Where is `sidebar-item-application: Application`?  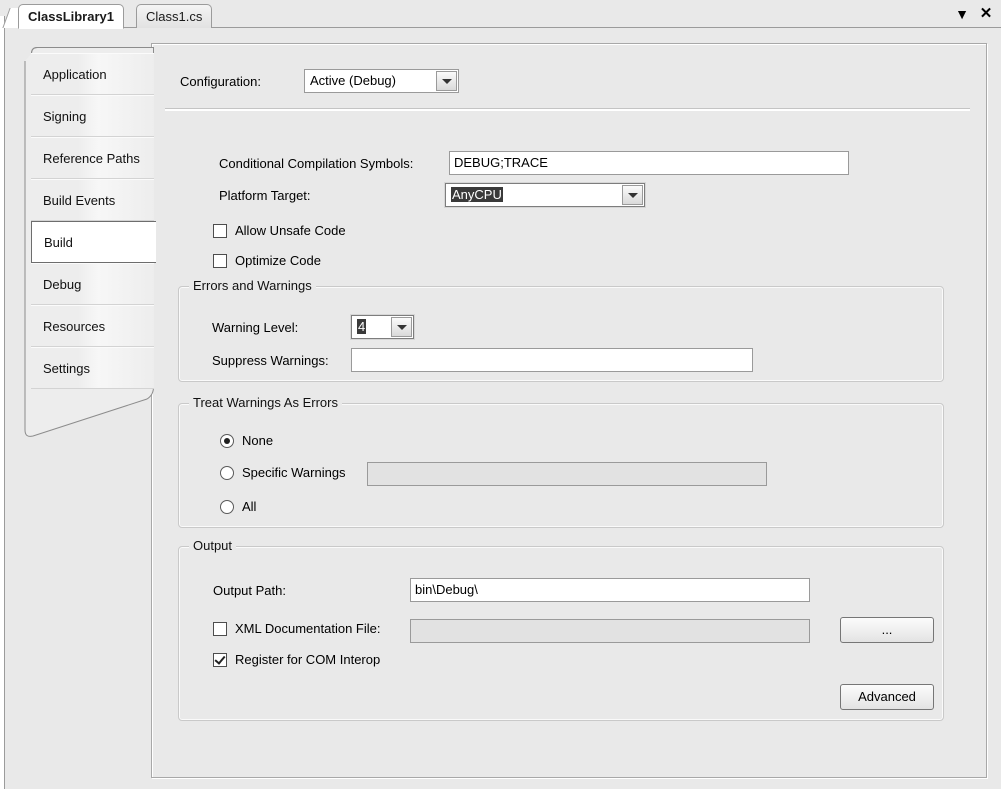
sidebar-item-application: Application is located at coordinates (92, 74).